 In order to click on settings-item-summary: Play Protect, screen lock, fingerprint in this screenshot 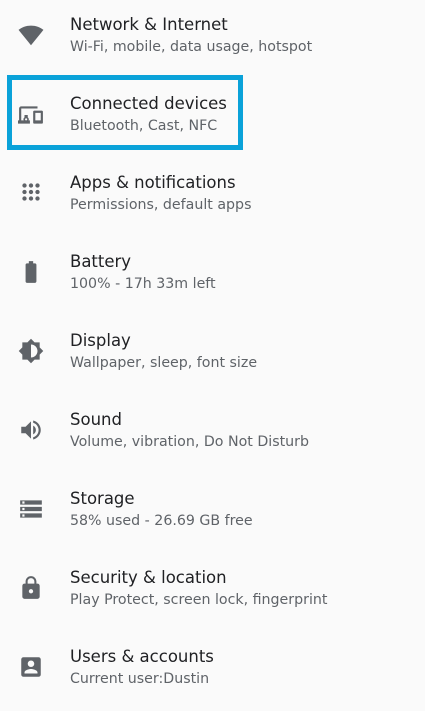, I will do `click(199, 600)`.